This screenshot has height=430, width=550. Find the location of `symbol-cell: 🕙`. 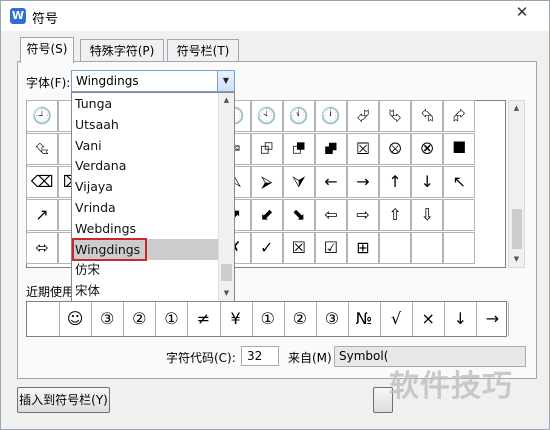

symbol-cell: 🕙 is located at coordinates (266, 116).